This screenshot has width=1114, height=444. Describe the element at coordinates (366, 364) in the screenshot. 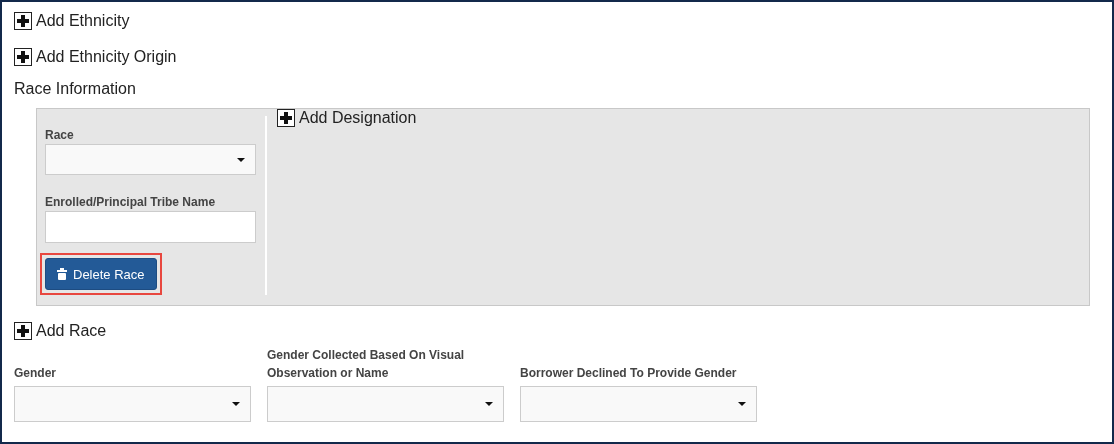

I see `field-label: Gender Collected Based On Visual Observation or Name` at that location.